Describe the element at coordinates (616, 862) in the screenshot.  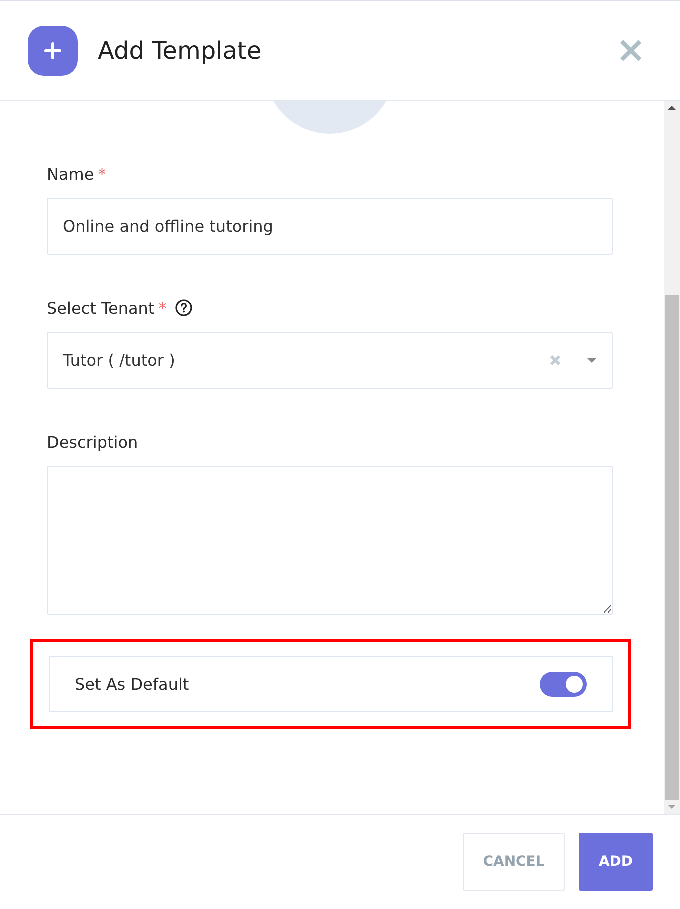
I see `add-button: ADD` at that location.